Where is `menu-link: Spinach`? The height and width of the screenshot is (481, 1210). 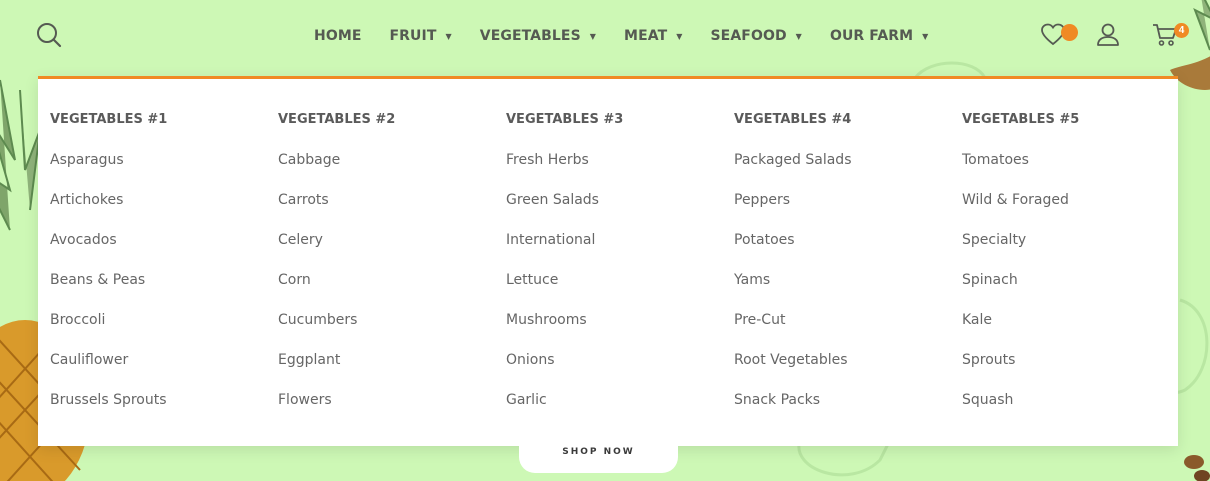 menu-link: Spinach is located at coordinates (1072, 289).